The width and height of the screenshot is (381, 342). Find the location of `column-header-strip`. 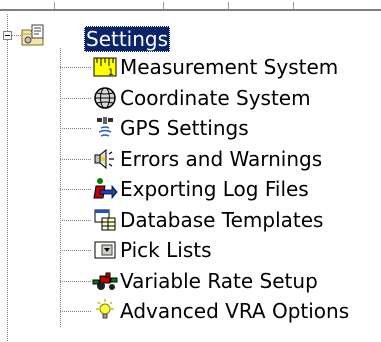

column-header-strip is located at coordinates (190, 7).